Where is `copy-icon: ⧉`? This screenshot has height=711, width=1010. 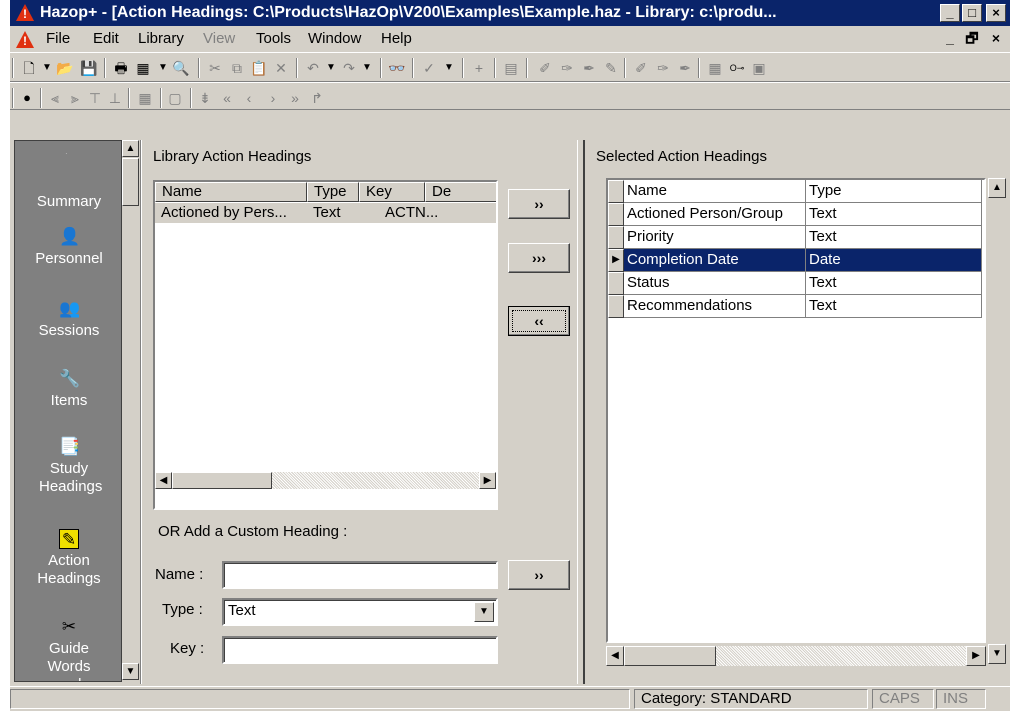
copy-icon: ⧉ is located at coordinates (237, 68).